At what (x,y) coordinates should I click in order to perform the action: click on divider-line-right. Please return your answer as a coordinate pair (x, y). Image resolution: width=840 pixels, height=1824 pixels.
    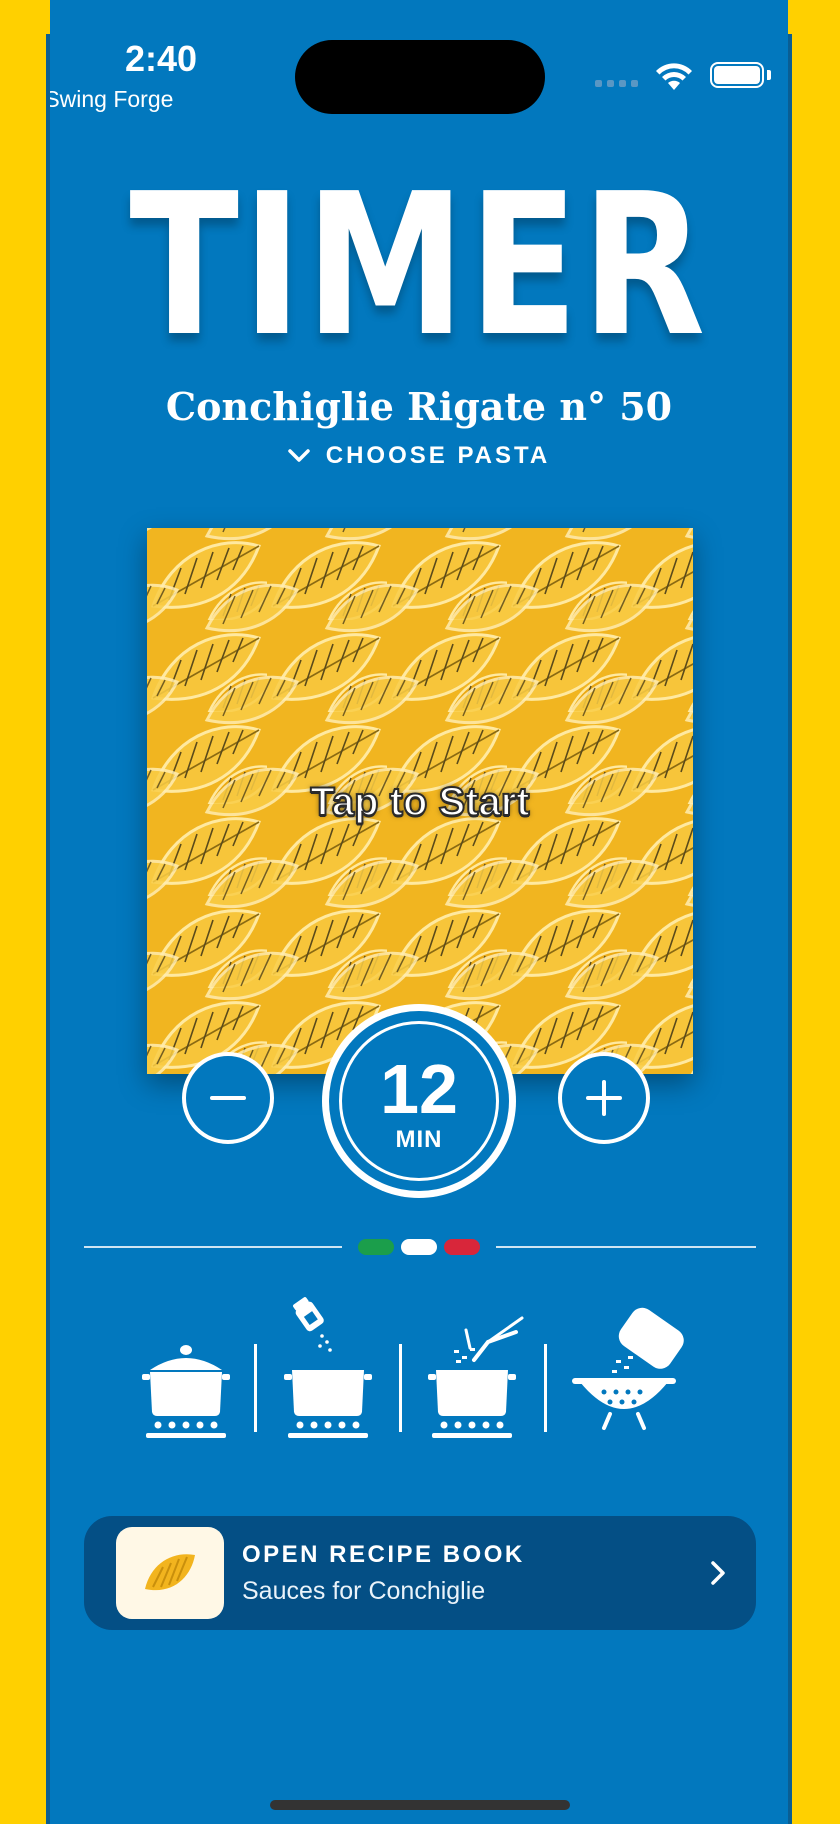
    Looking at the image, I should click on (626, 1247).